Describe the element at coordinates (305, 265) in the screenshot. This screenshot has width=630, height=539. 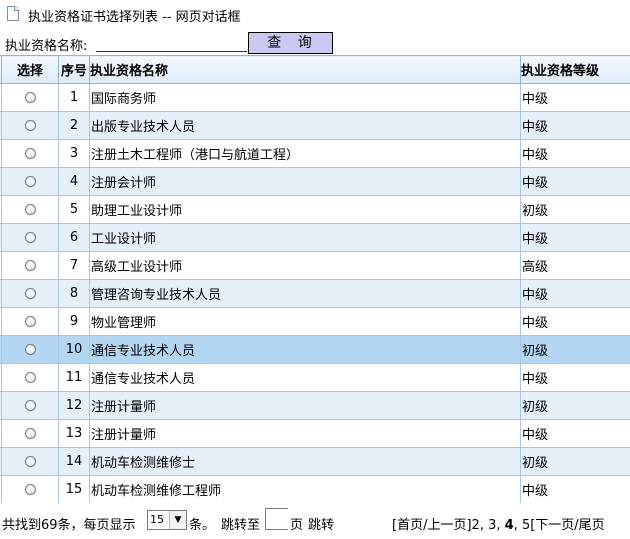
I see `qualification-name-cell: 高级工业设计师` at that location.